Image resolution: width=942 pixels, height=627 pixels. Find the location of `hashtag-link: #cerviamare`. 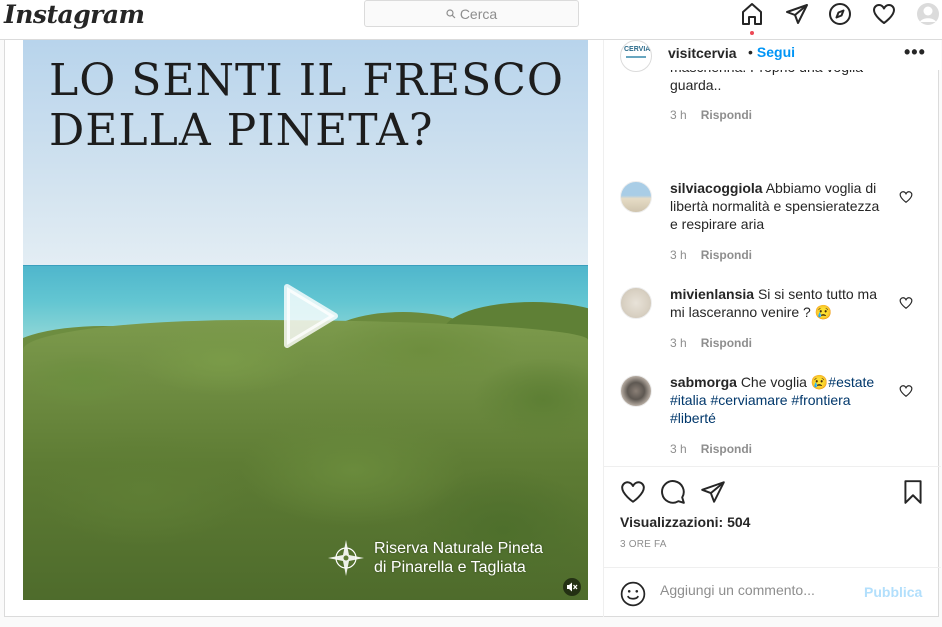

hashtag-link: #cerviamare is located at coordinates (748, 400).